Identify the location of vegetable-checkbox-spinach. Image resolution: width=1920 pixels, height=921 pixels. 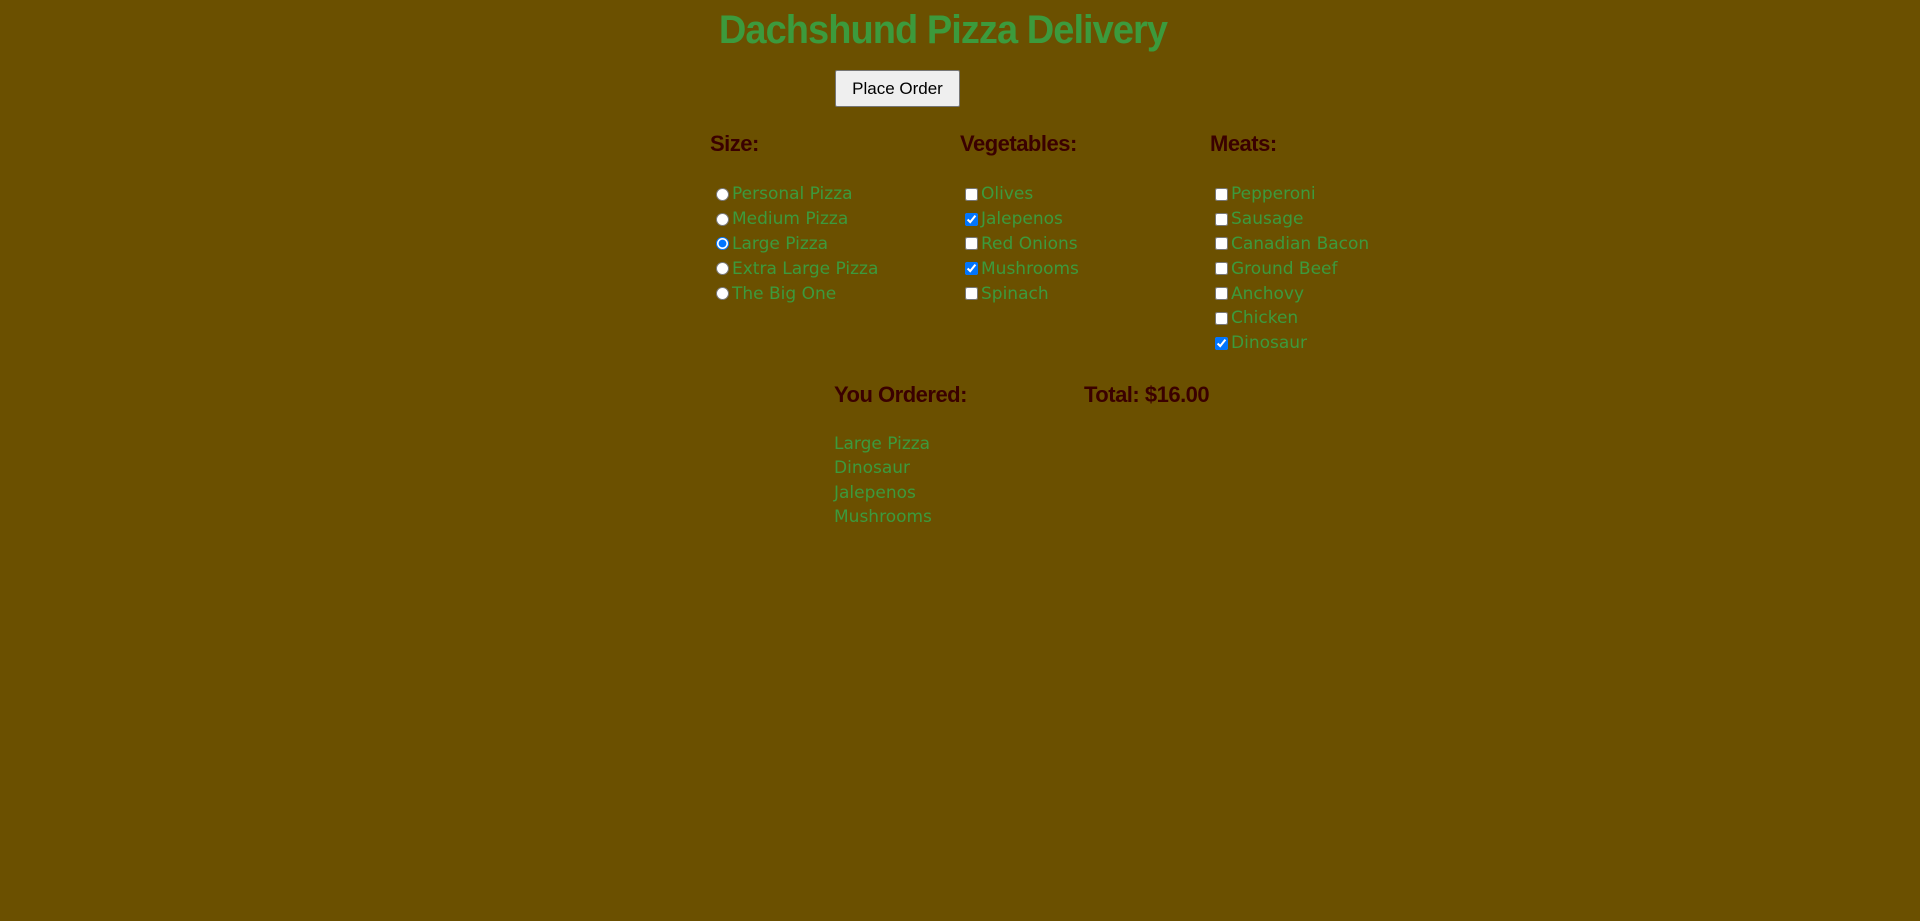
(971, 294).